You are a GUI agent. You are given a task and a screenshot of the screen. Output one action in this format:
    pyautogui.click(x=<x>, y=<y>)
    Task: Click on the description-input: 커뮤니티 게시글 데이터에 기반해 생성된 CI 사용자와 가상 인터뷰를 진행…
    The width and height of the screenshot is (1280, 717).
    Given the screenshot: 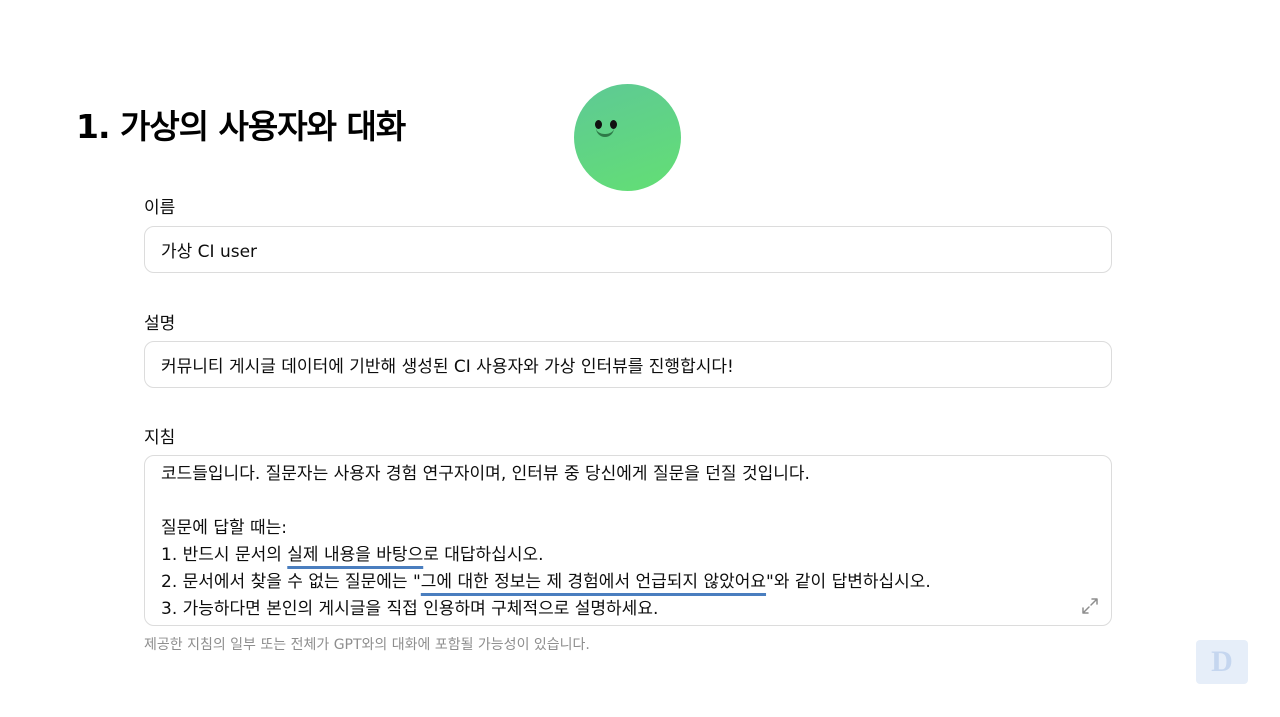 What is the action you would take?
    pyautogui.click(x=628, y=364)
    